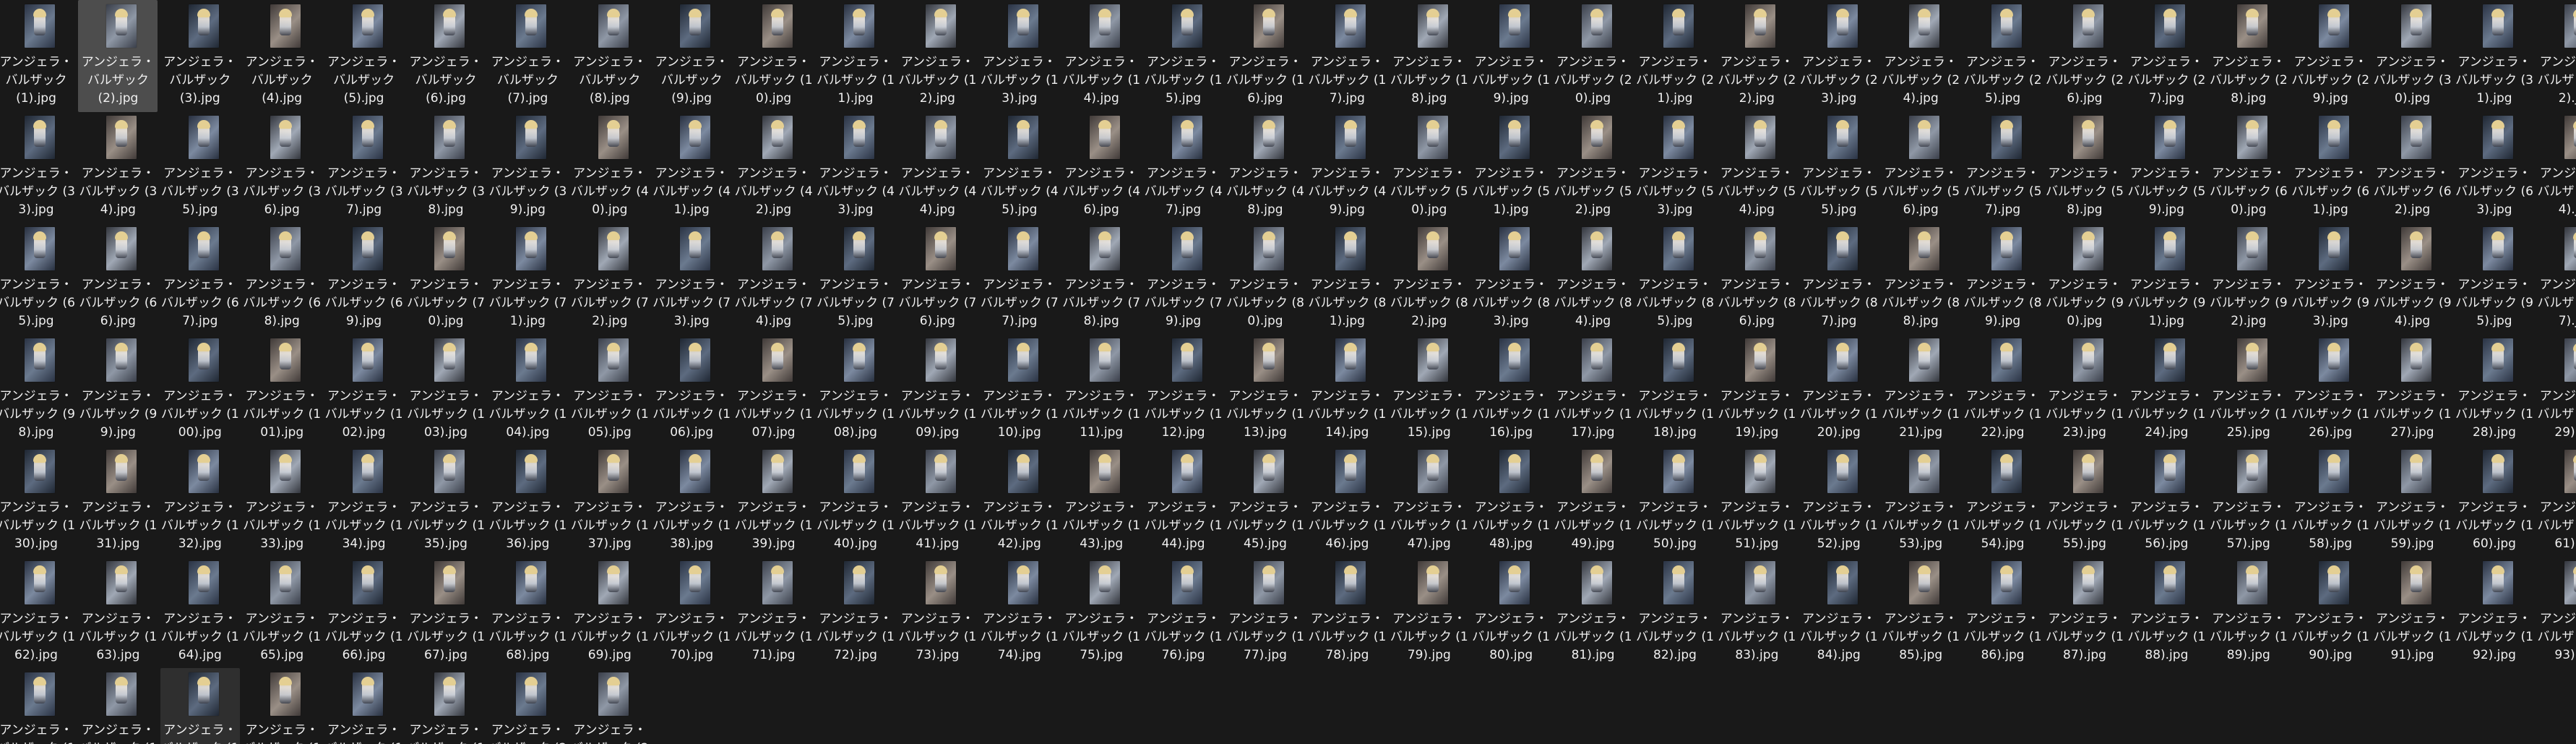 The width and height of the screenshot is (2576, 744). I want to click on file-item: アンジェラ・バルザック (147).jpg, so click(1429, 501).